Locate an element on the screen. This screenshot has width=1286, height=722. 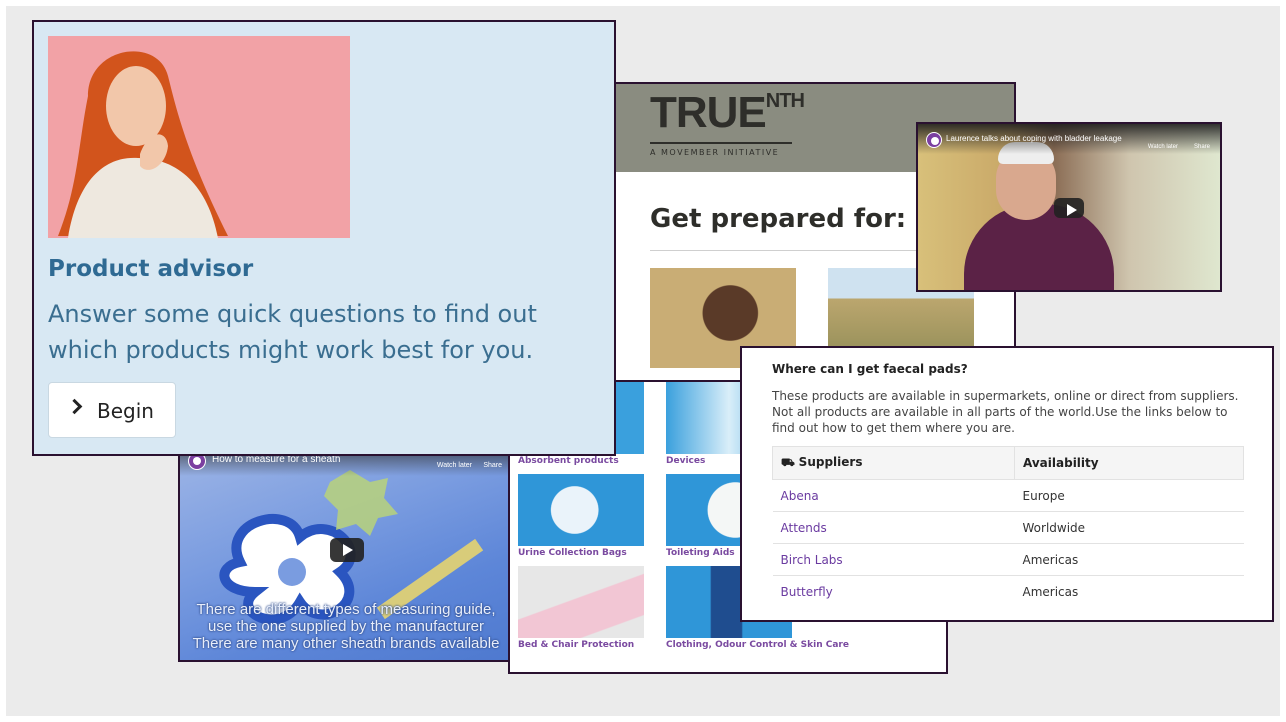
table-header-row: ⛟ Suppliers Availability is located at coordinates (1008, 463).